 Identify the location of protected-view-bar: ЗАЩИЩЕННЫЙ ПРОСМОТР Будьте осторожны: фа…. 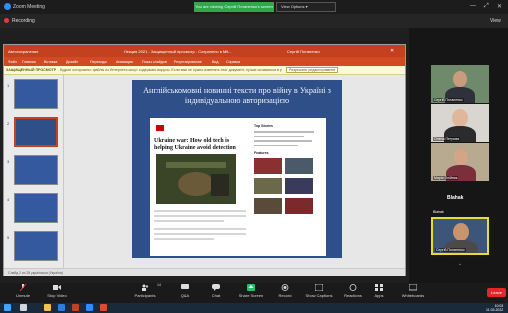
(204, 70).